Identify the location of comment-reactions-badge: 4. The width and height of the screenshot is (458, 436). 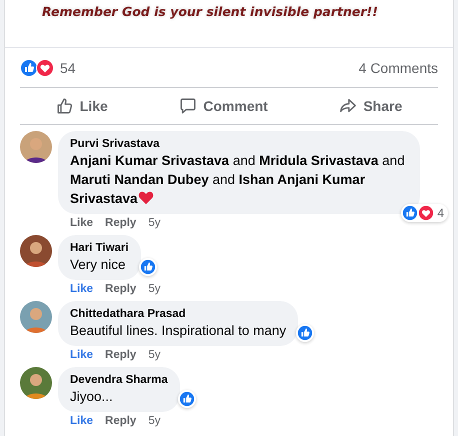
(424, 213).